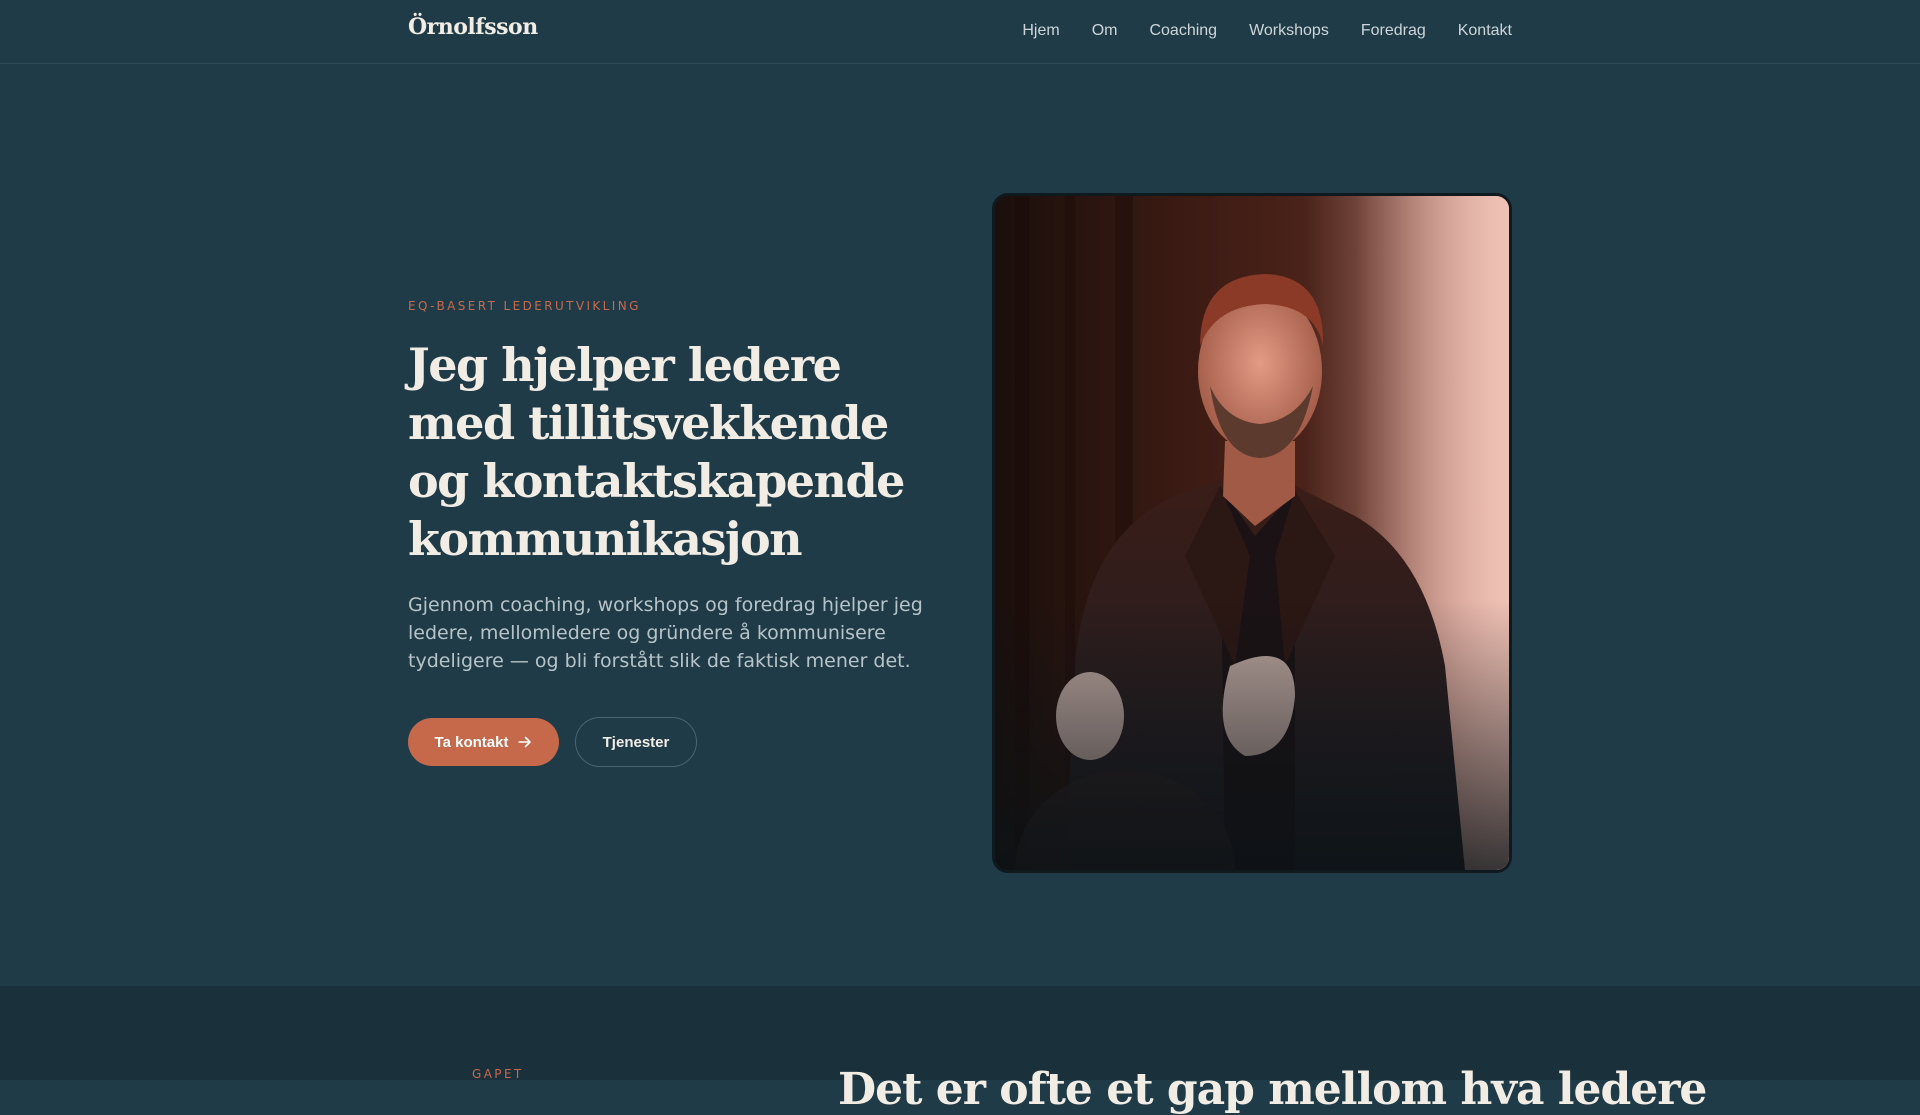 This screenshot has height=1115, width=1920. What do you see at coordinates (1272, 1089) in the screenshot?
I see `gap-heading: Det er ofte et gap mellom hva ledere` at bounding box center [1272, 1089].